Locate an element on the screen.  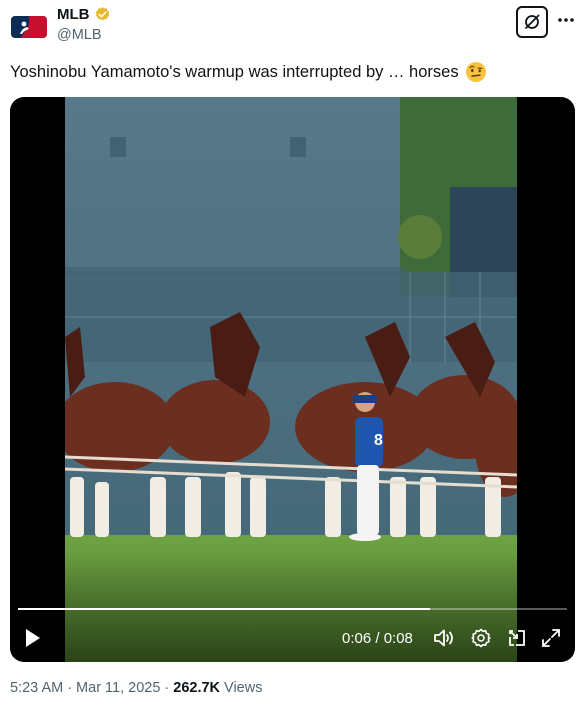
verified-badge-icon is located at coordinates (102, 14).